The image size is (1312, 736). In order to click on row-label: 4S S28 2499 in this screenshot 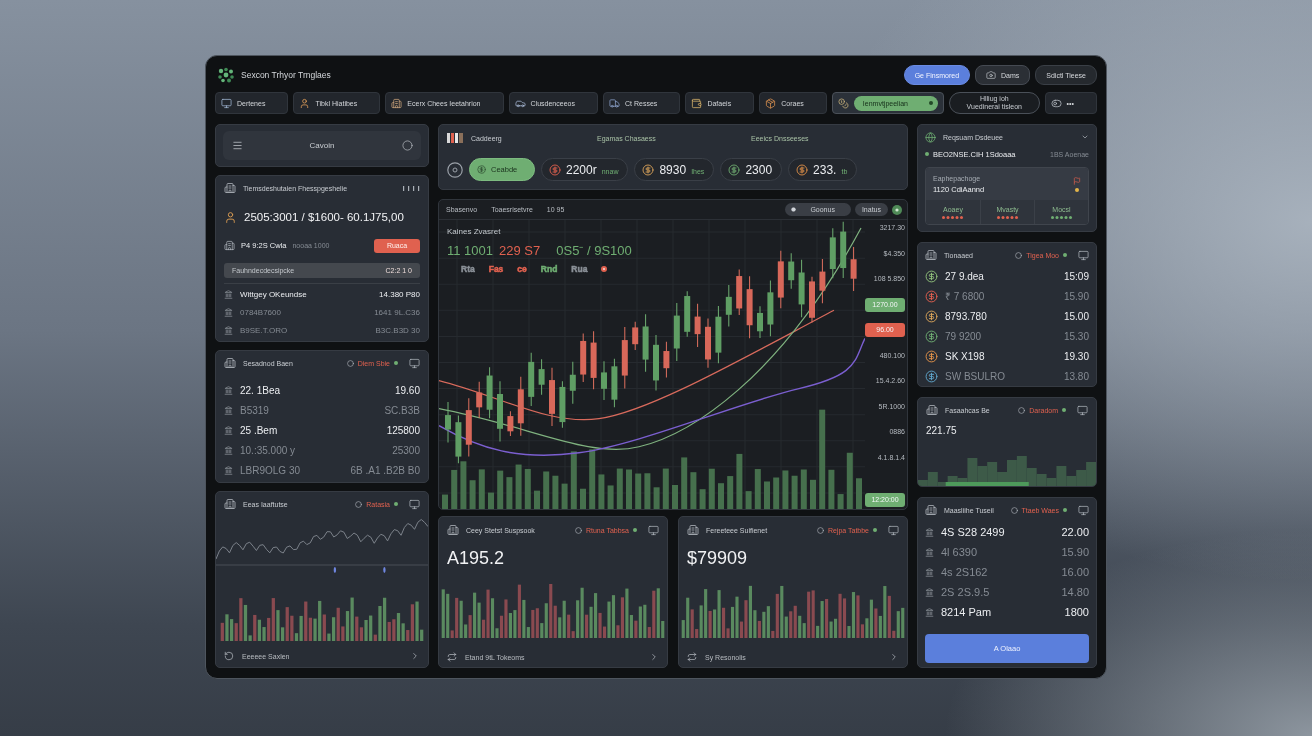, I will do `click(973, 532)`.